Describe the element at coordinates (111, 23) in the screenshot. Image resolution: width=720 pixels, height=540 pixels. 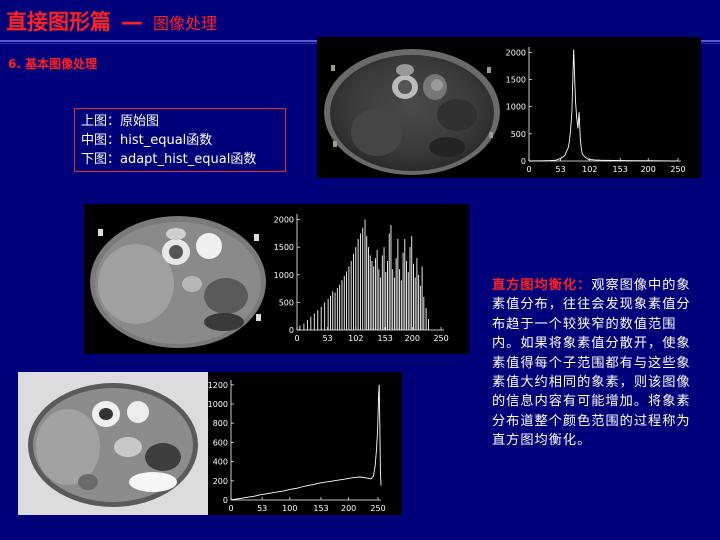
I see `slide-title: 直接图形篇 — 图像处理` at that location.